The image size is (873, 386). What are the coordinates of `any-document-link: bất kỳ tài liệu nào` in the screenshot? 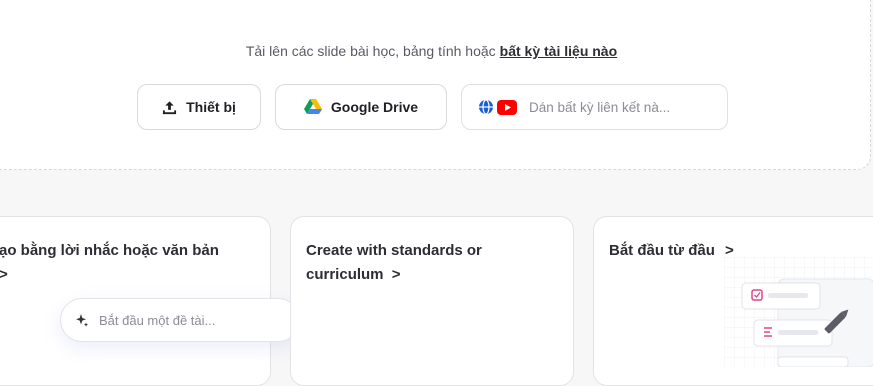 It's located at (558, 51).